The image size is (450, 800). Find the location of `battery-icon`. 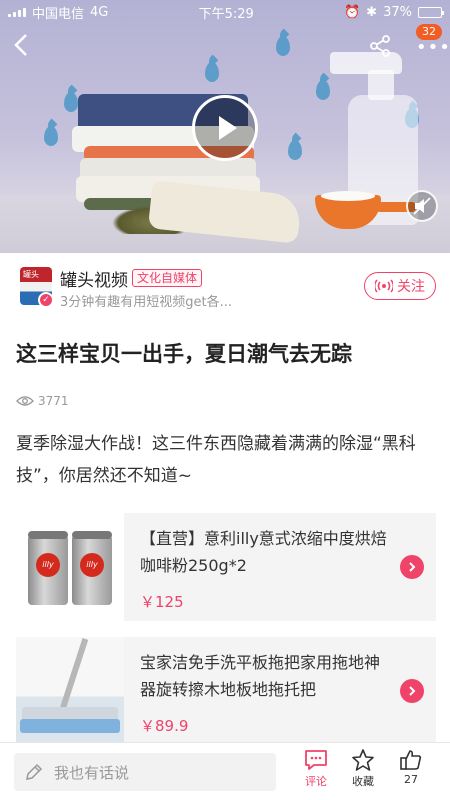

battery-icon is located at coordinates (430, 12).